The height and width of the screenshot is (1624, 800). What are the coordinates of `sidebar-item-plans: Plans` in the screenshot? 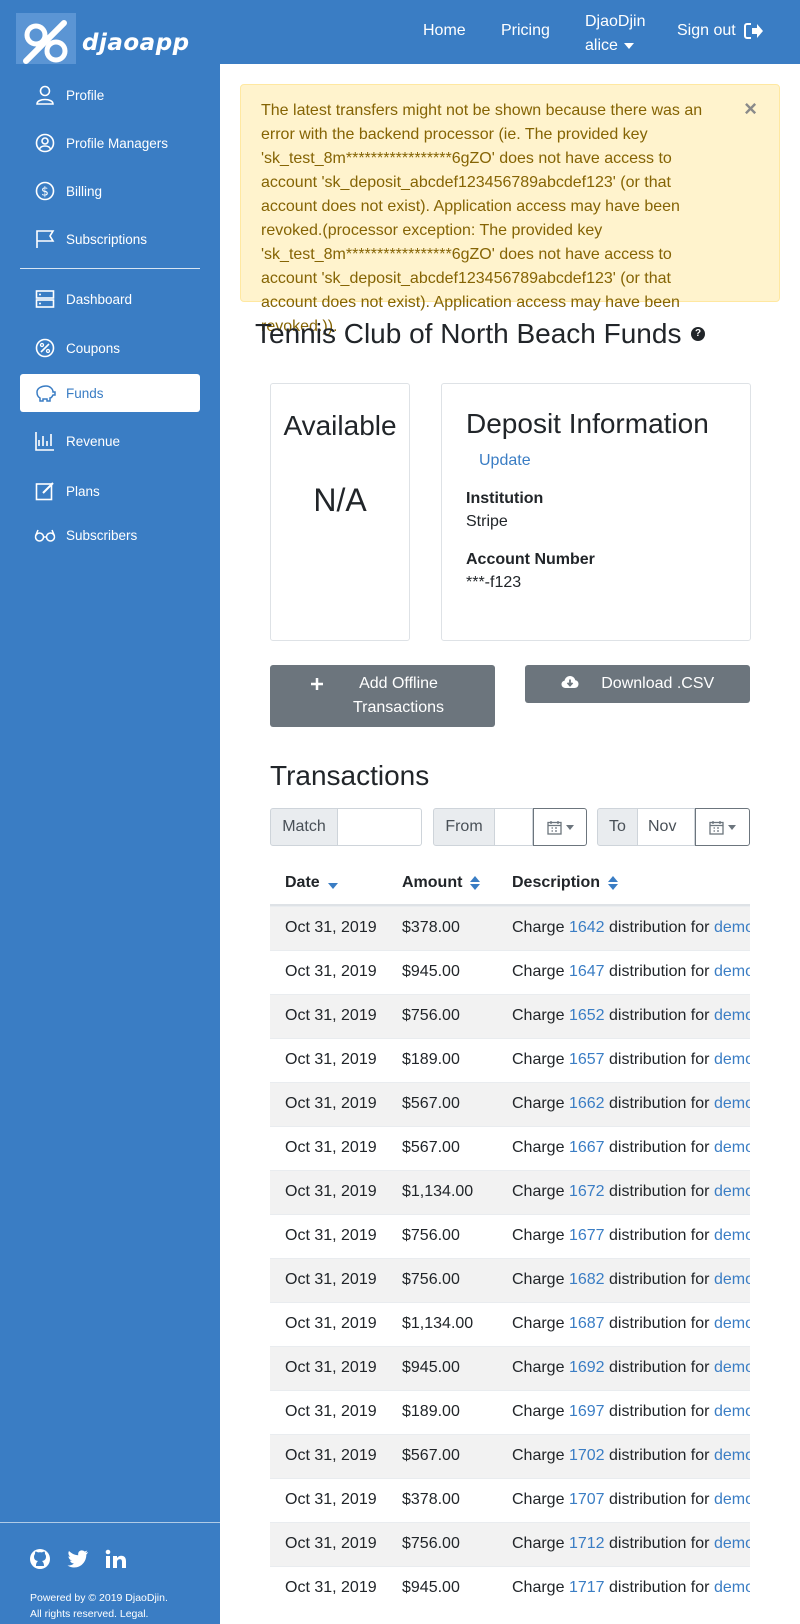 It's located at (110, 491).